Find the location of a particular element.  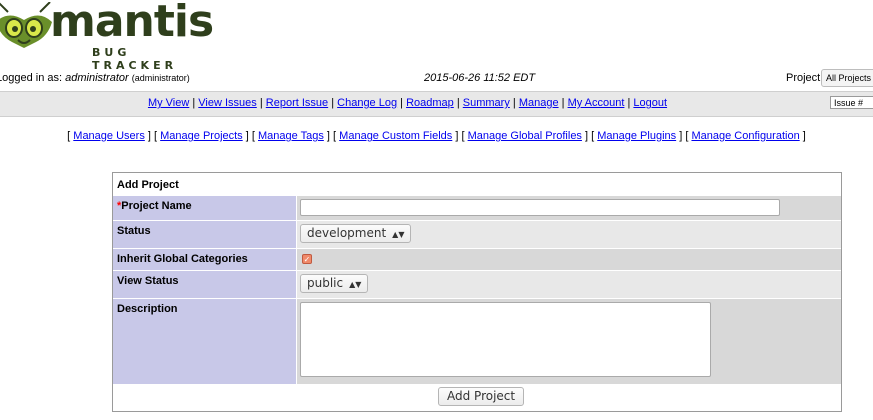

menu-report-issue: Report Issue is located at coordinates (297, 103).